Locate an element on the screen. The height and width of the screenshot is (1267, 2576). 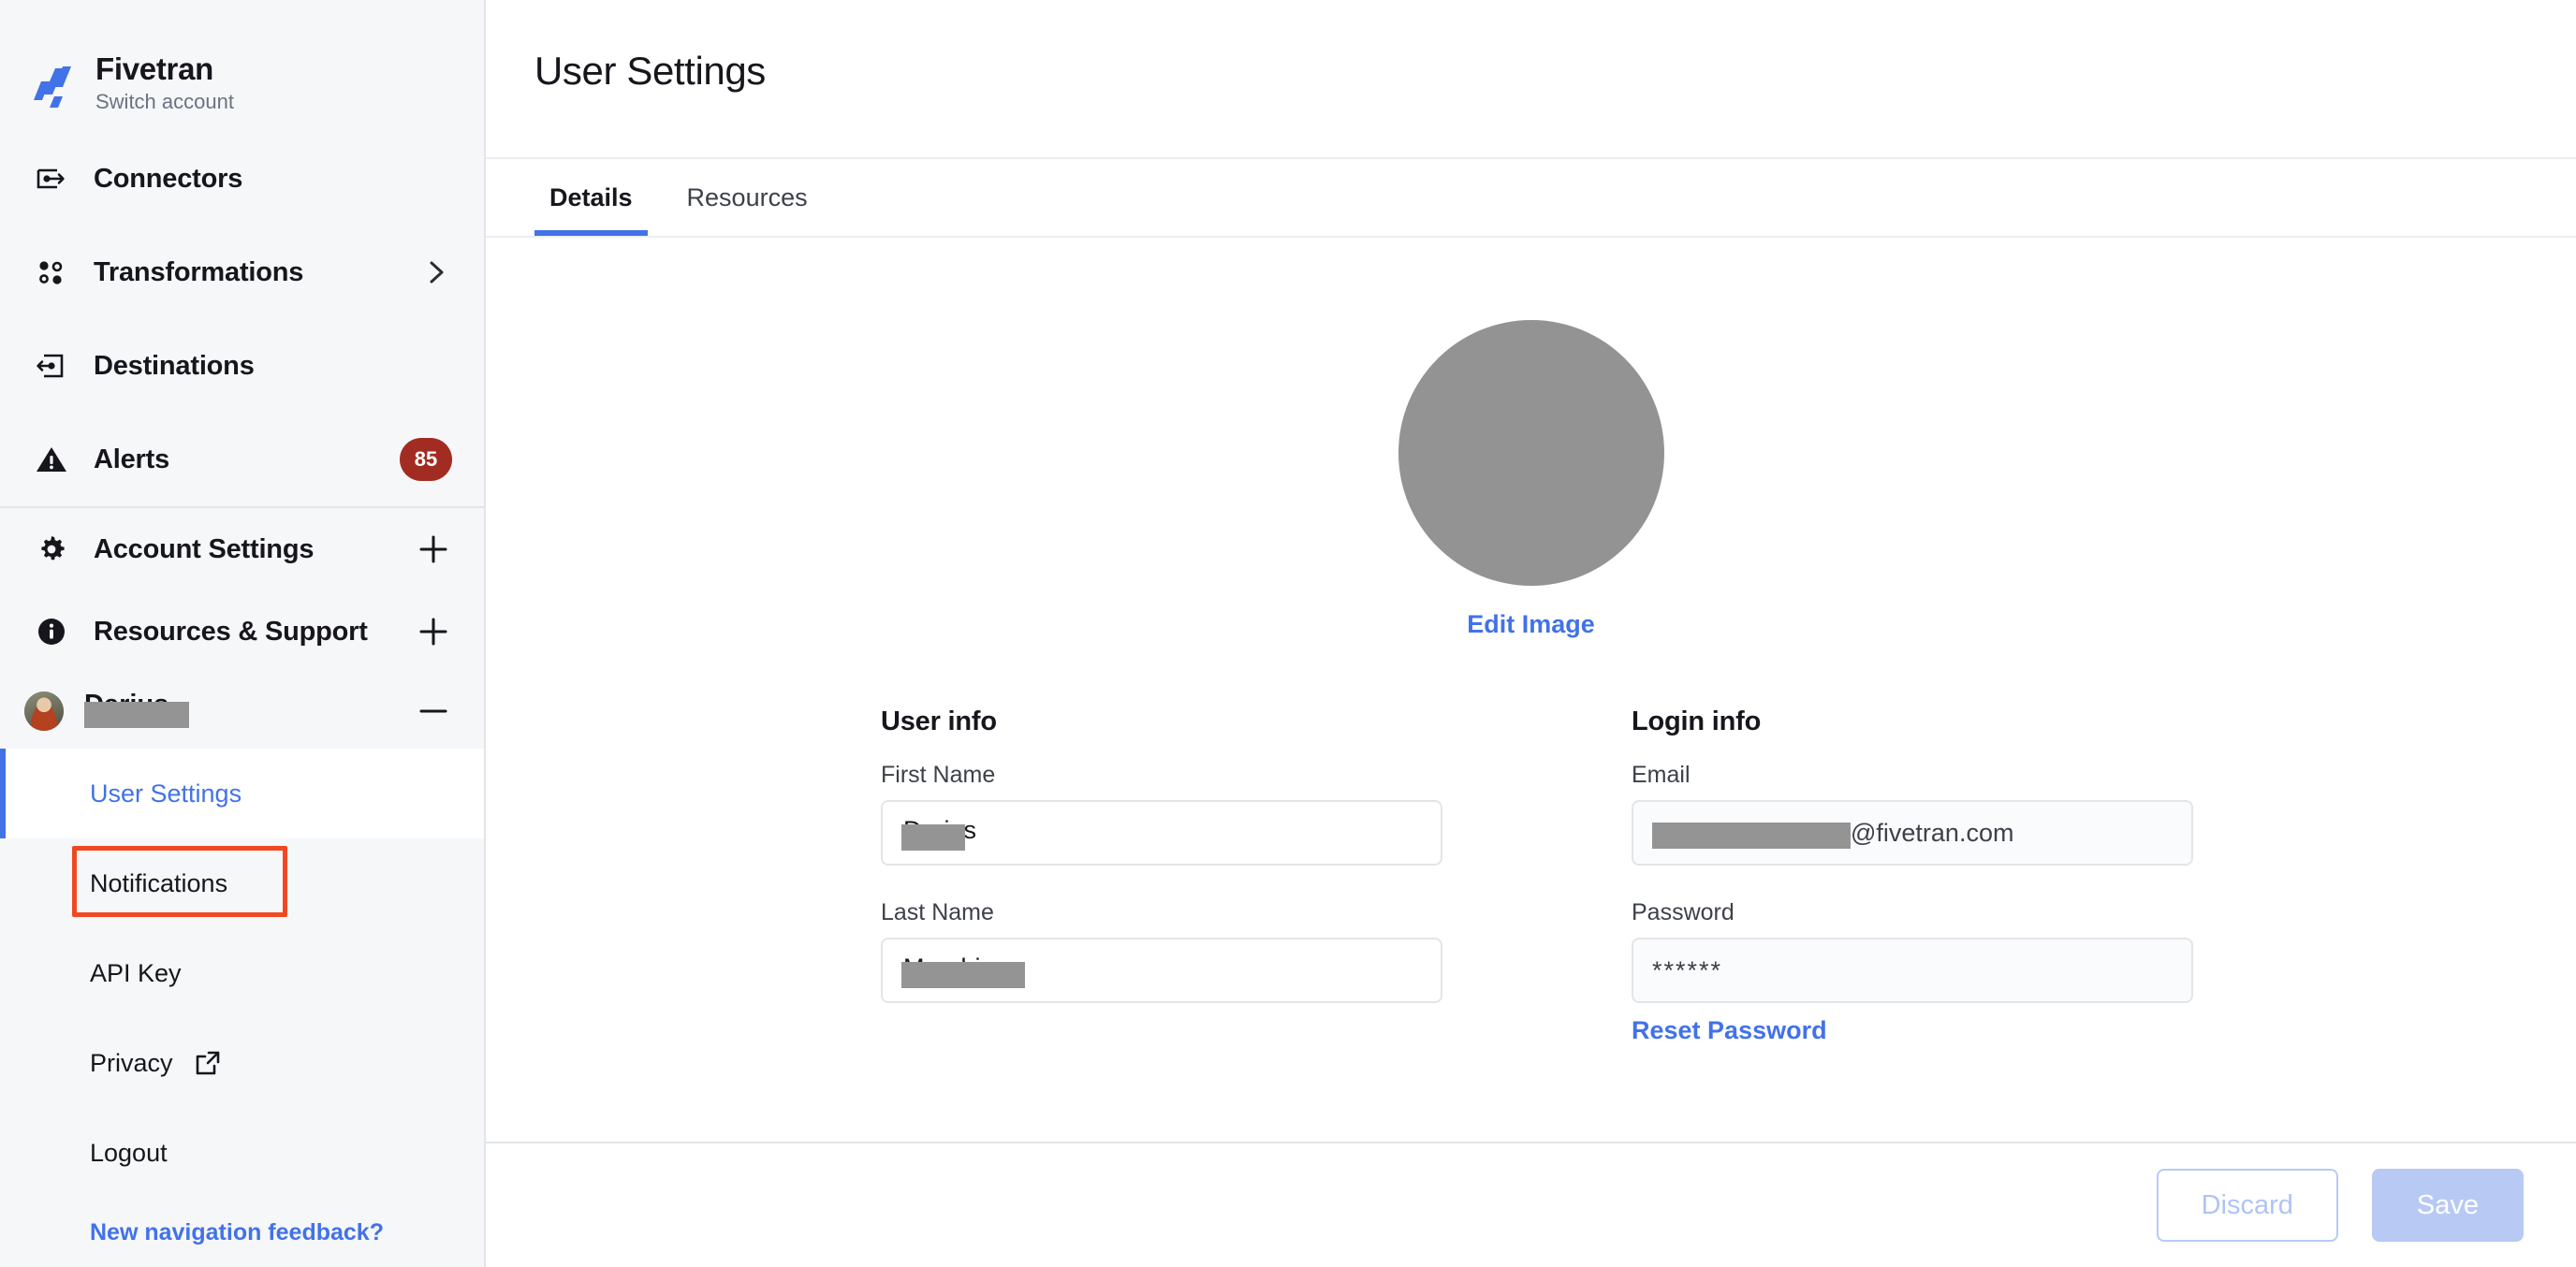
sidebar-item-label: Transformations is located at coordinates (199, 271).